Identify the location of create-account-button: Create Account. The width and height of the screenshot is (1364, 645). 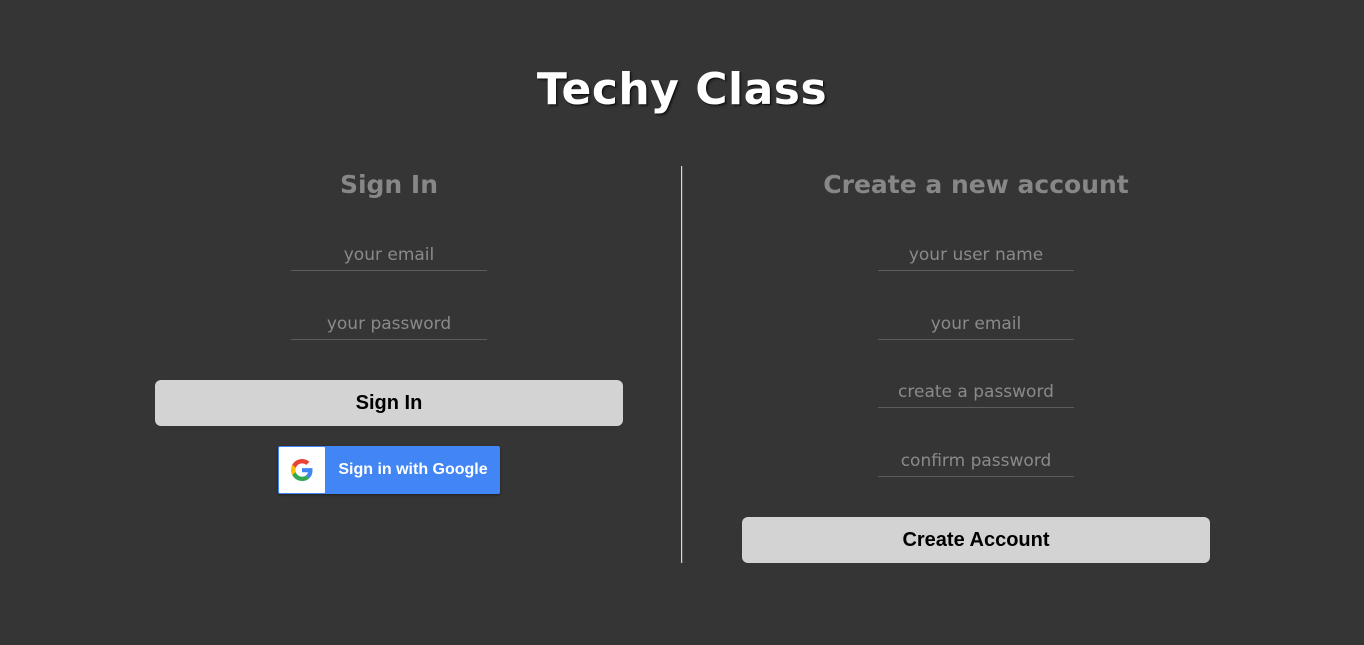
(976, 540).